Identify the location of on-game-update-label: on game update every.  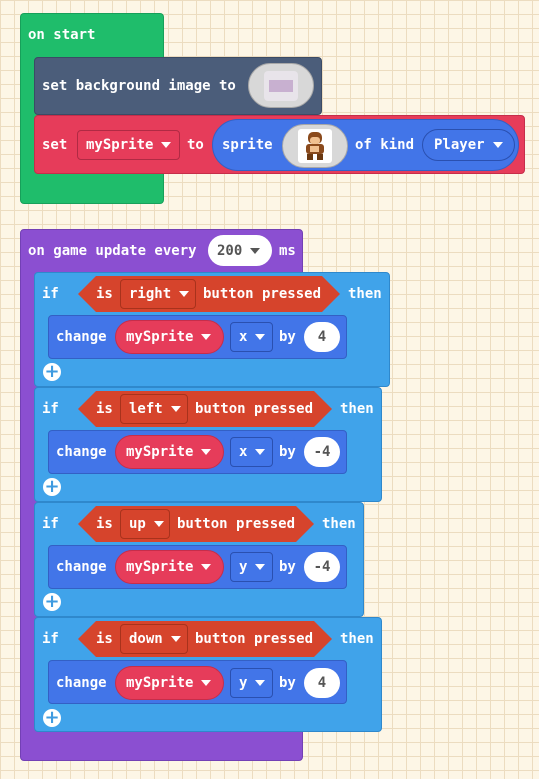
(112, 251).